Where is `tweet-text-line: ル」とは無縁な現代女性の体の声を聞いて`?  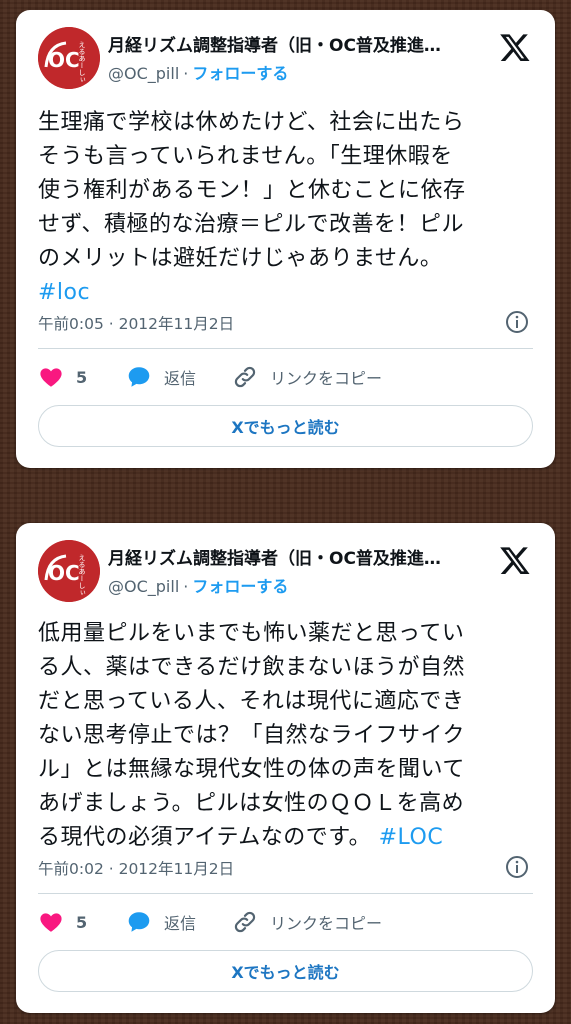 tweet-text-line: ル」とは無縁な現代女性の体の声を聞いて is located at coordinates (251, 769).